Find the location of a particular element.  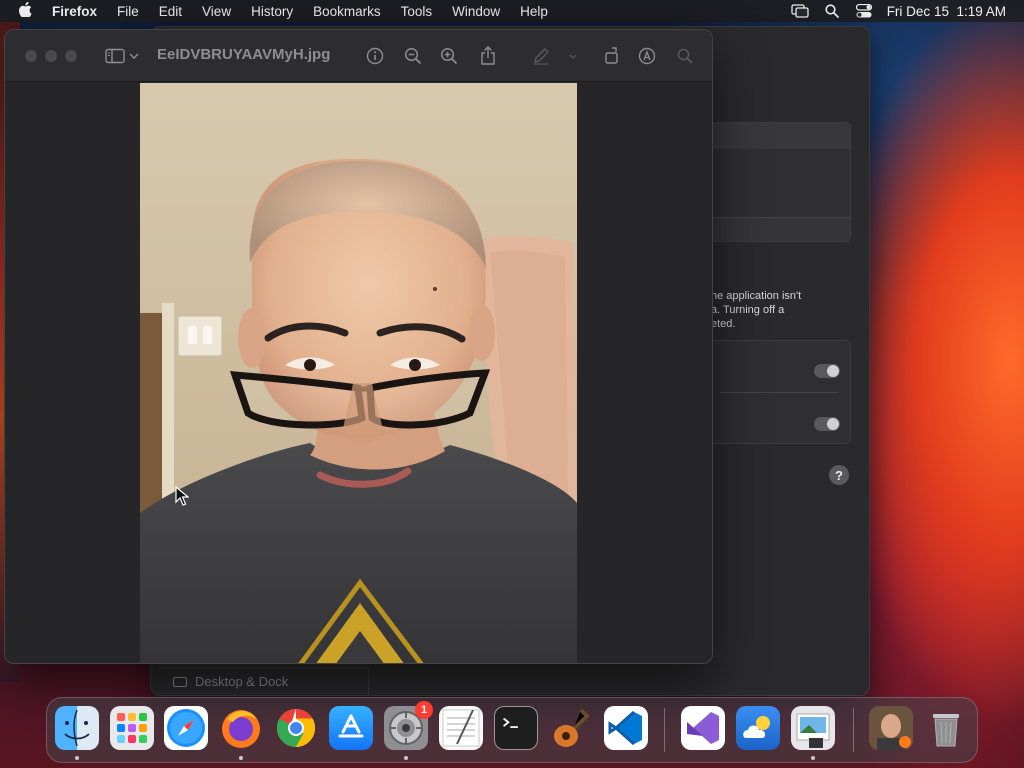

settings-toggle-group is located at coordinates (771, 392).